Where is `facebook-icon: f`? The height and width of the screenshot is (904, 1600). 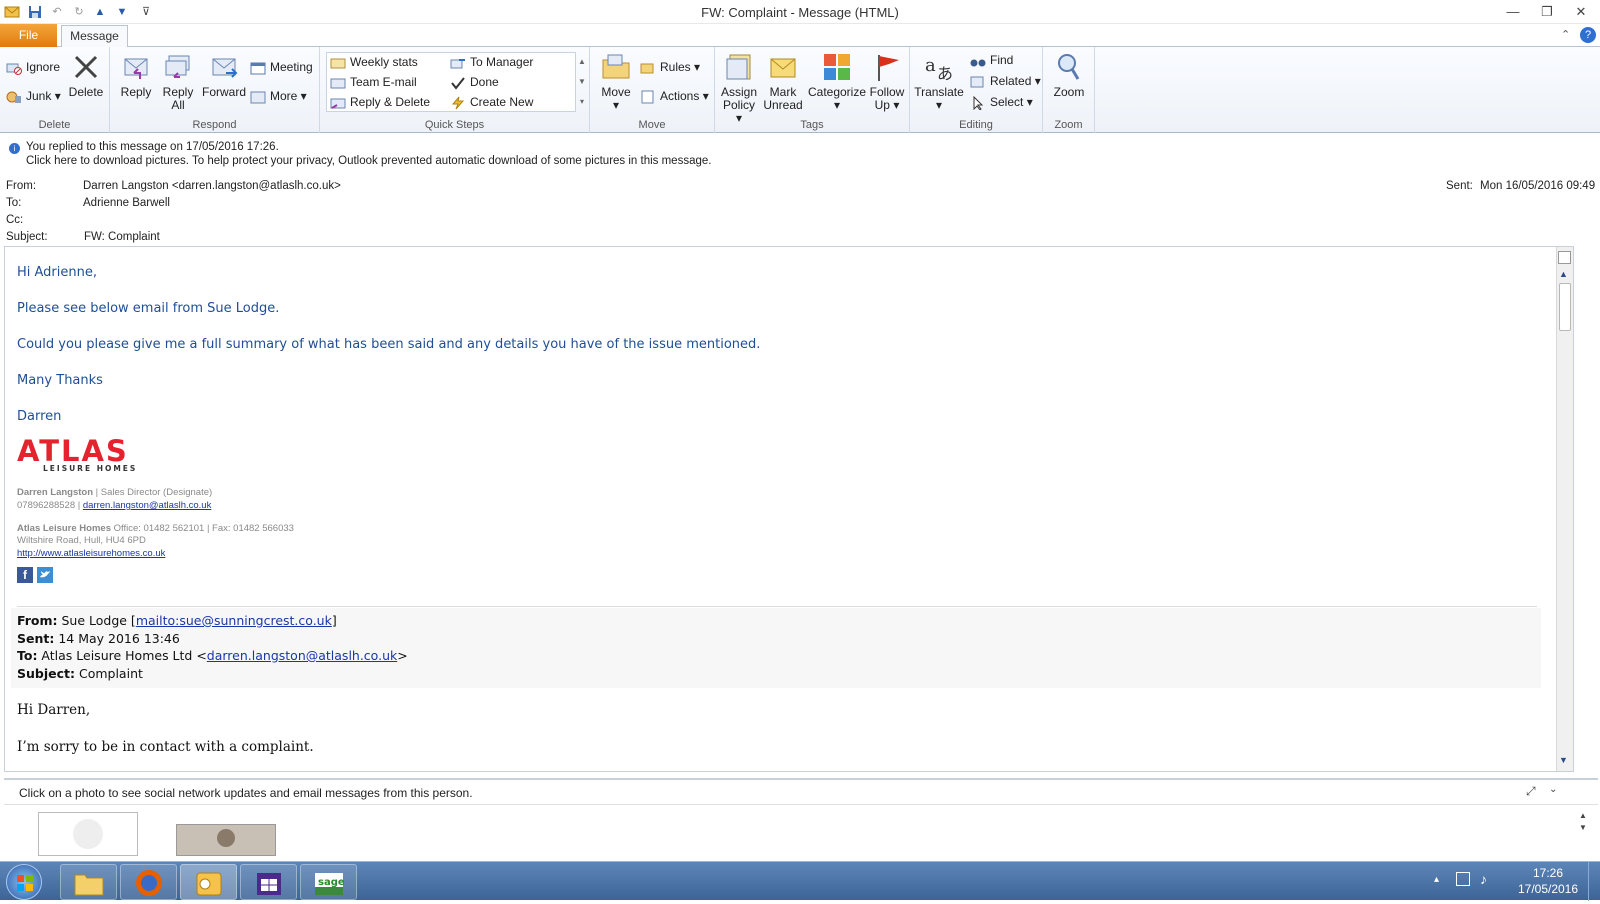
facebook-icon: f is located at coordinates (25, 575).